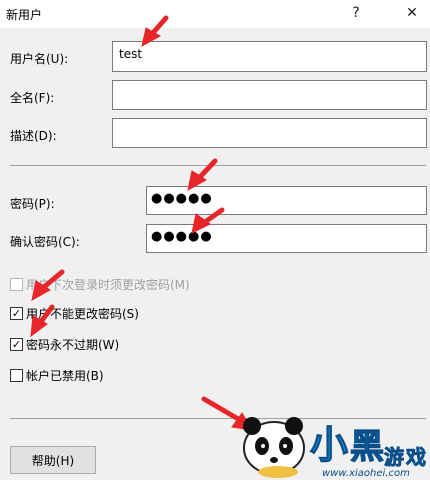 The width and height of the screenshot is (430, 480). I want to click on svg-text: 黑, so click(367, 447).